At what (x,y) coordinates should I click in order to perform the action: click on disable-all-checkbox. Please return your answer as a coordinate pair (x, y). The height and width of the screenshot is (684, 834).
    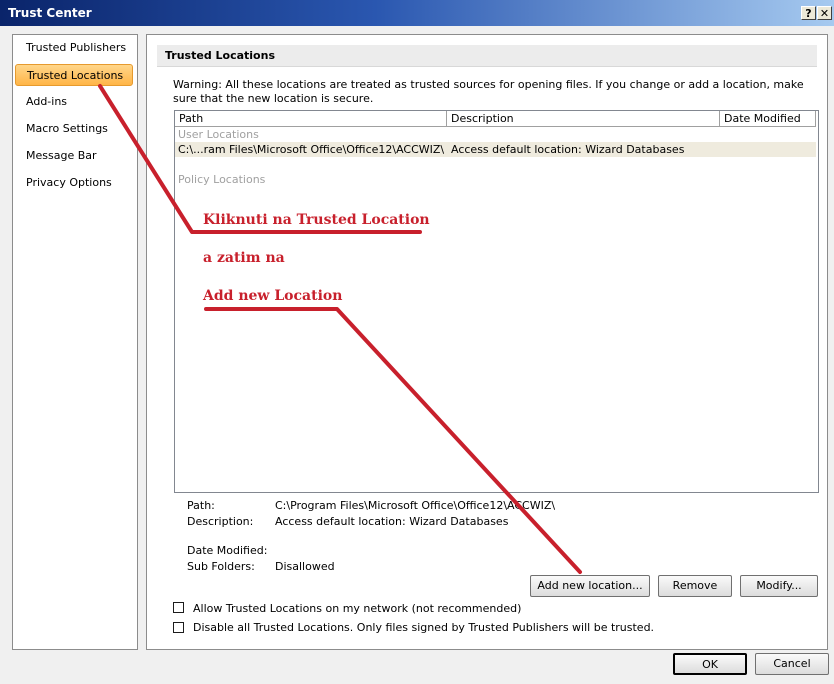
    Looking at the image, I should click on (178, 627).